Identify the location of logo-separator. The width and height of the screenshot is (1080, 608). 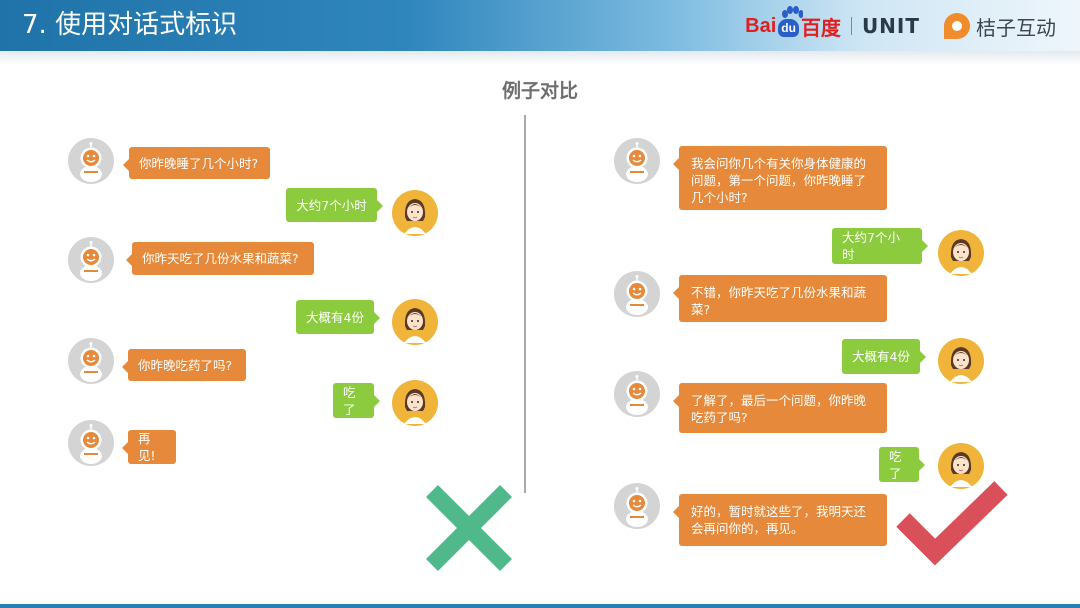
(851, 26).